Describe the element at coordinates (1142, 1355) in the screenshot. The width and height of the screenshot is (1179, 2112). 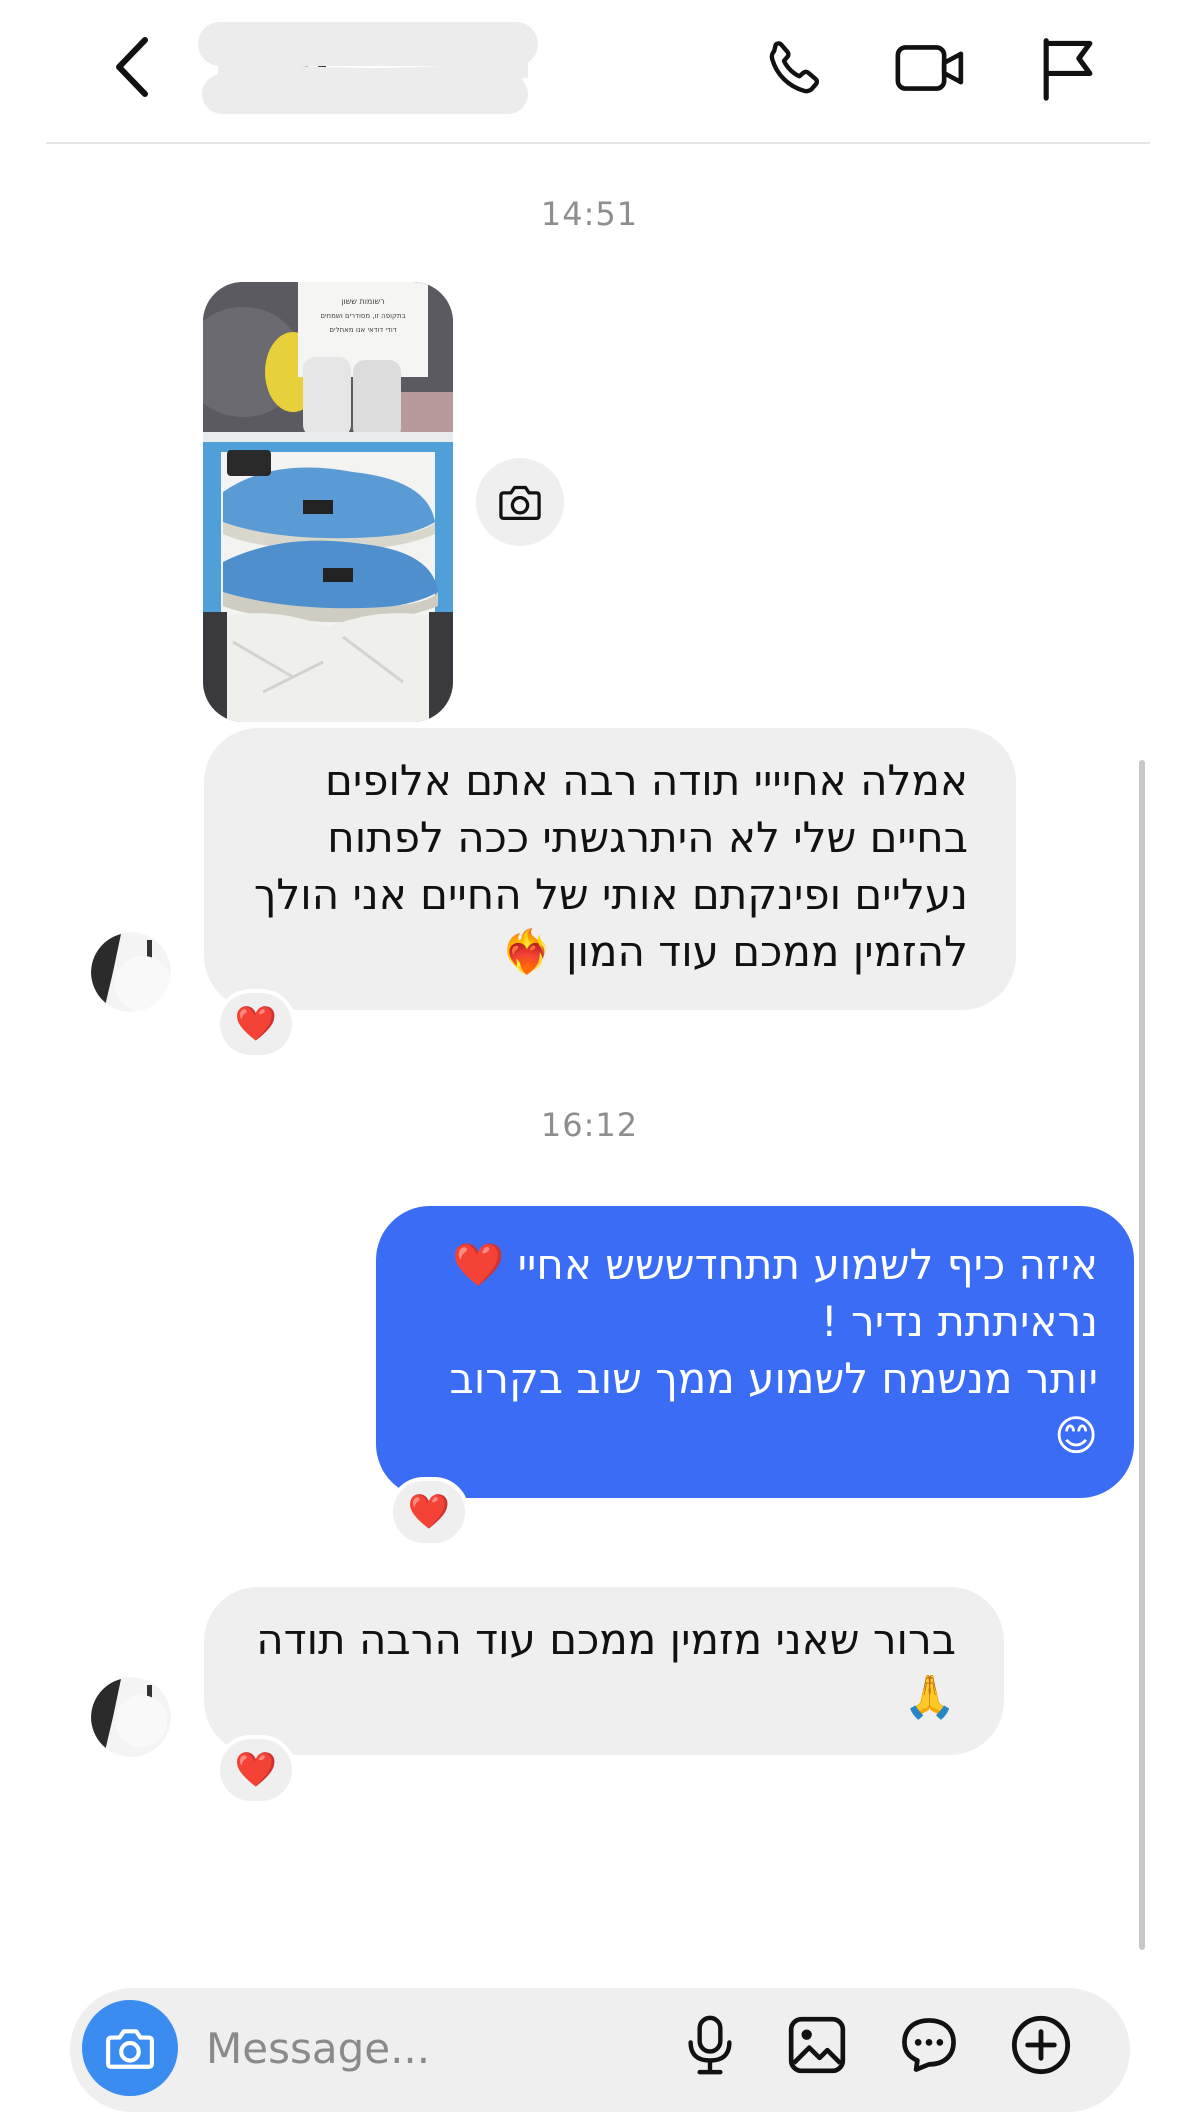
I see `scrollbar` at that location.